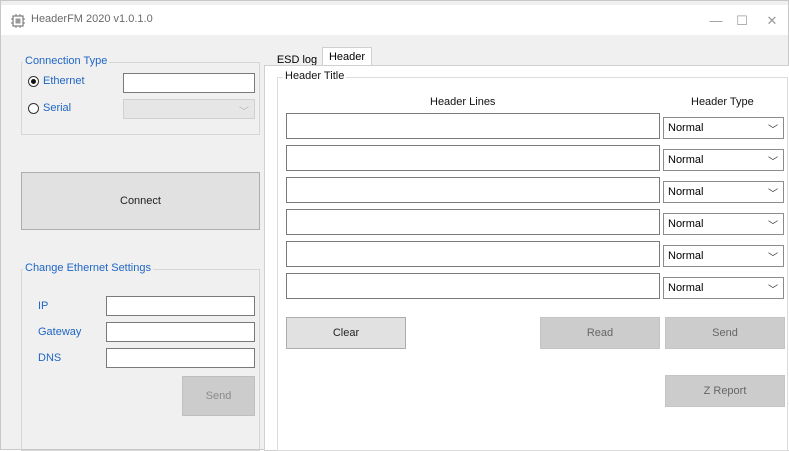 The image size is (789, 451). What do you see at coordinates (43, 306) in the screenshot?
I see `ip-label: IP` at bounding box center [43, 306].